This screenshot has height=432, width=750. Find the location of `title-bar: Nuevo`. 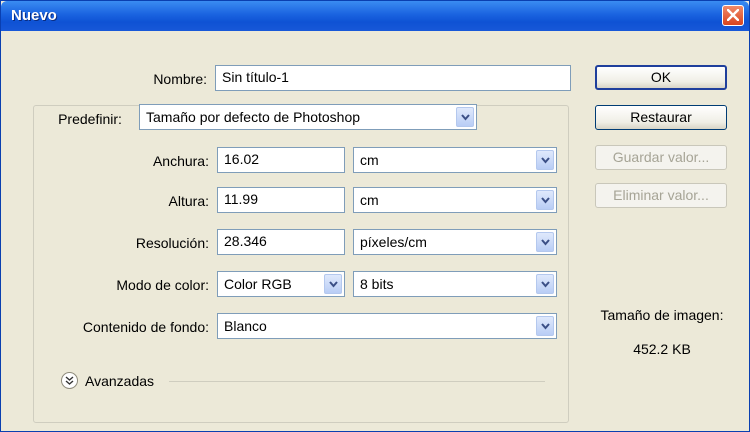

title-bar: Nuevo is located at coordinates (375, 16).